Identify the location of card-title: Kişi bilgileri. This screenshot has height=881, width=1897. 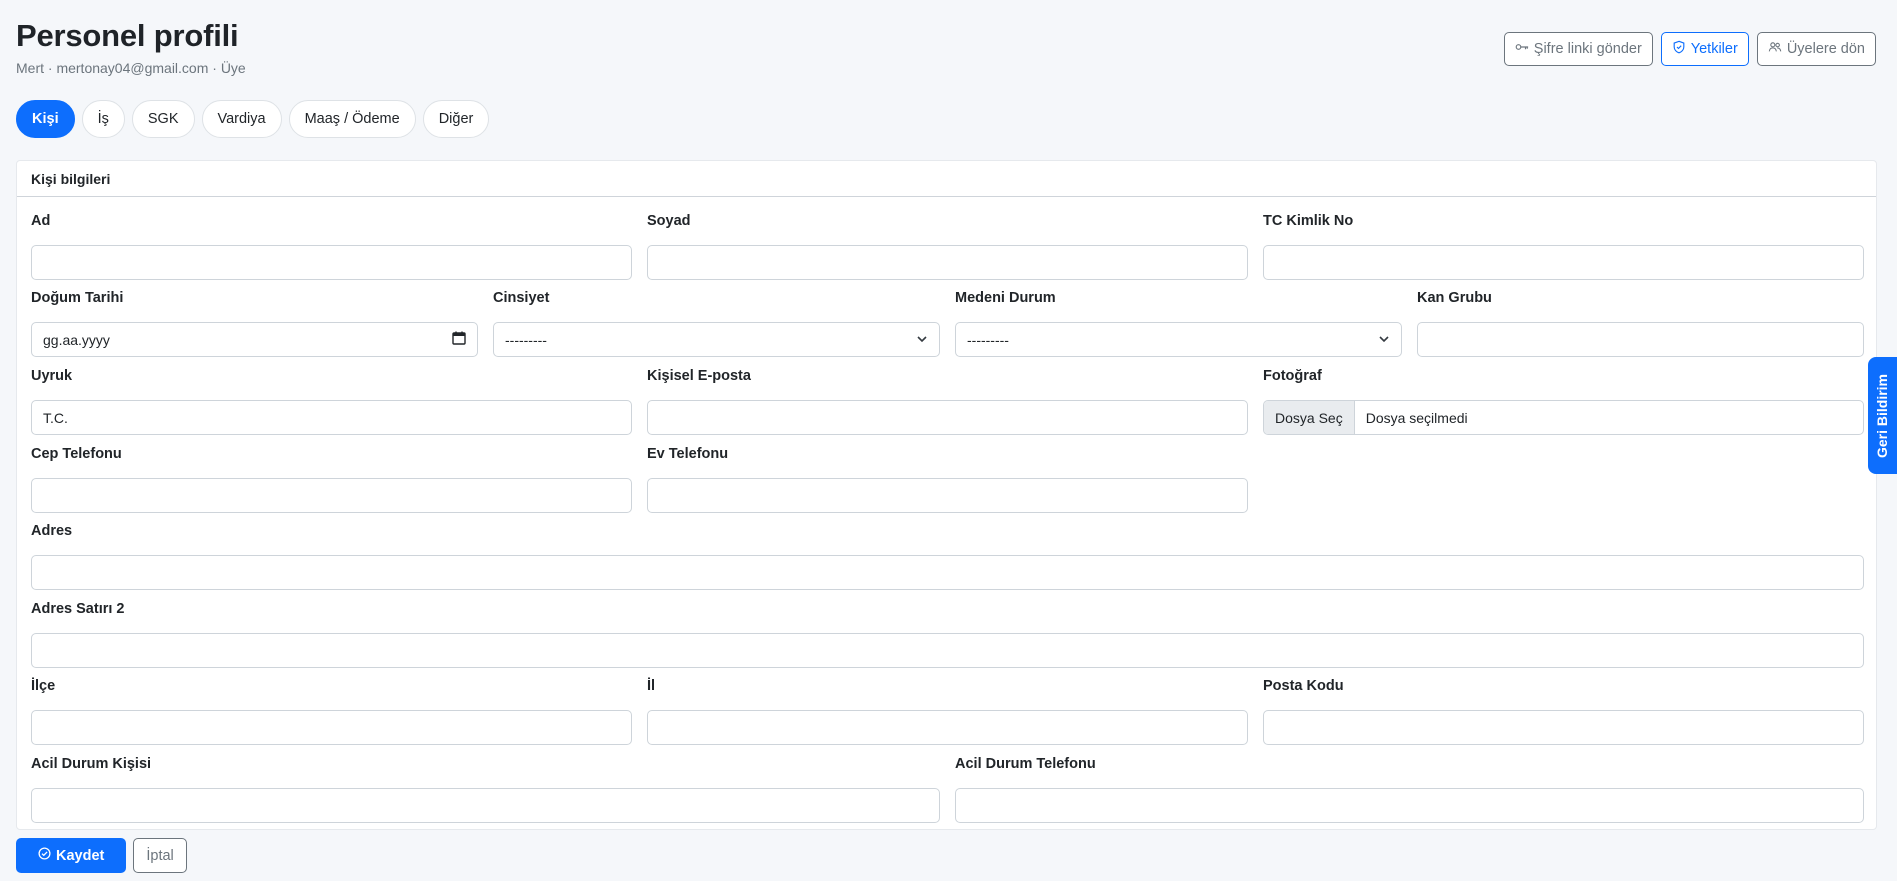
(946, 179).